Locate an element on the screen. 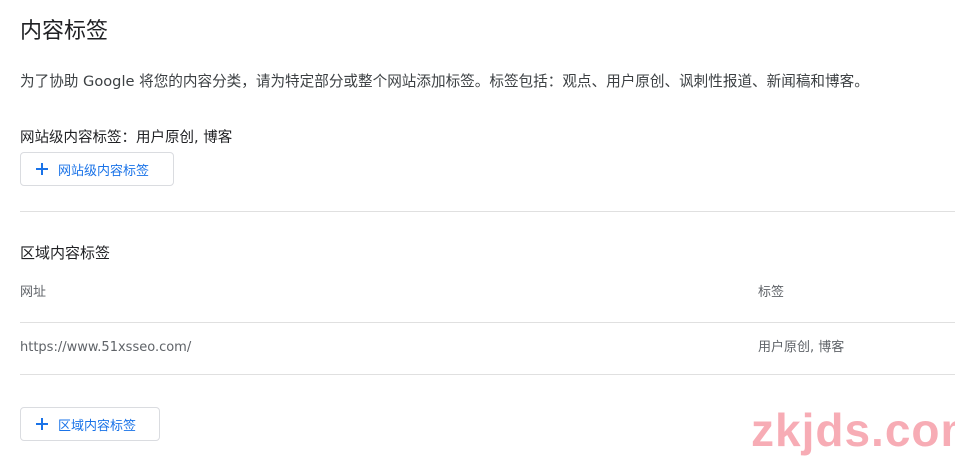 This screenshot has height=462, width=955. section-divider is located at coordinates (487, 211).